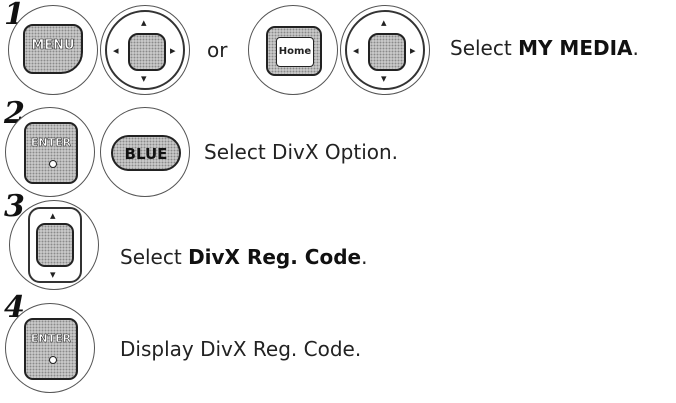 The width and height of the screenshot is (676, 403). I want to click on menu-button-label: MENU, so click(53, 46).